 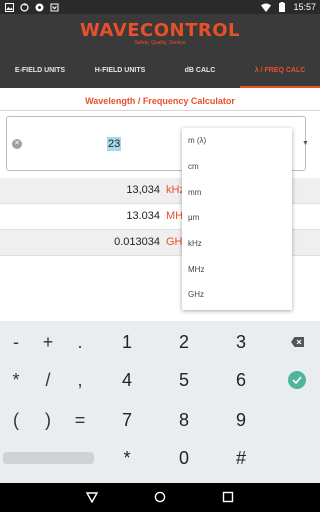 I want to click on key-star: *, so click(x=127, y=458).